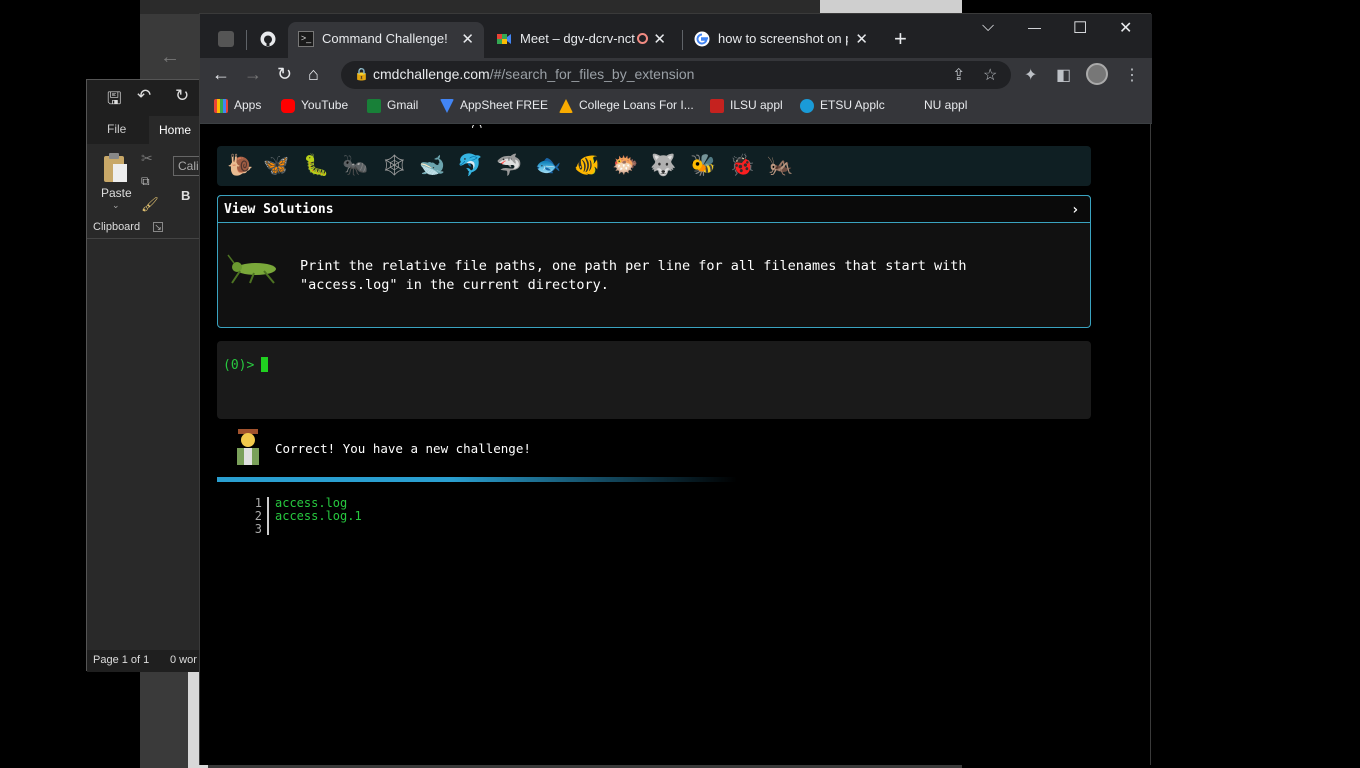 The height and width of the screenshot is (768, 1360). Describe the element at coordinates (1063, 75) in the screenshot. I see `side-panel-icon: ◧` at that location.